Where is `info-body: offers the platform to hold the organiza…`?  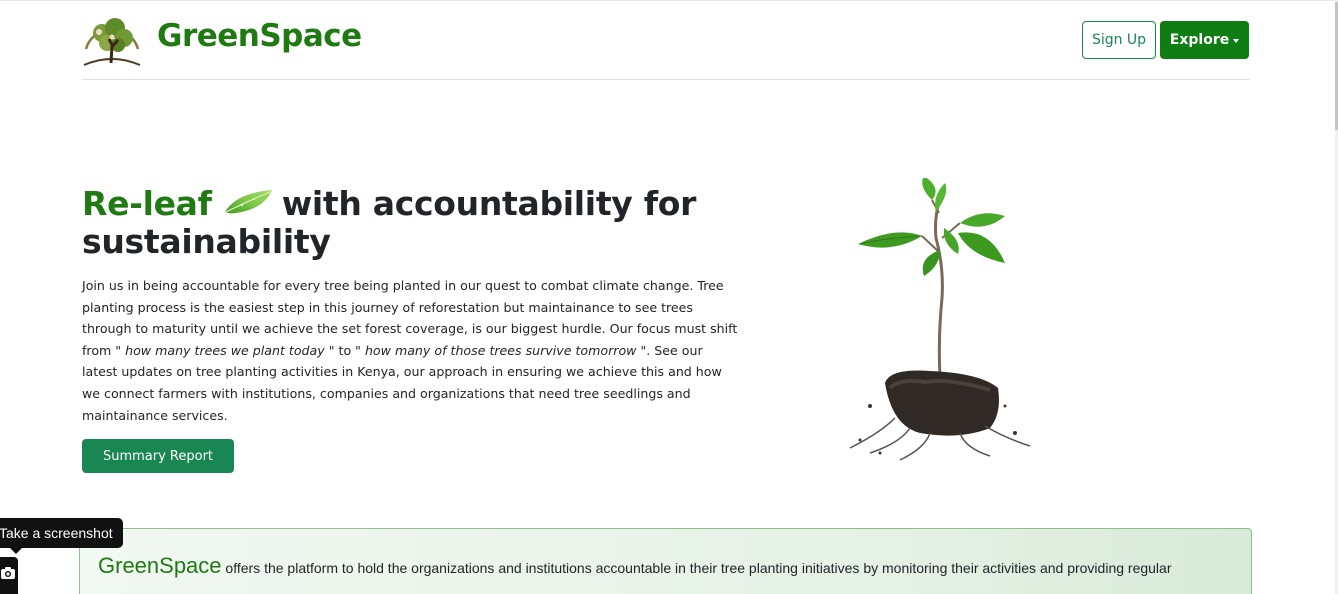 info-body: offers the platform to hold the organiza… is located at coordinates (696, 568).